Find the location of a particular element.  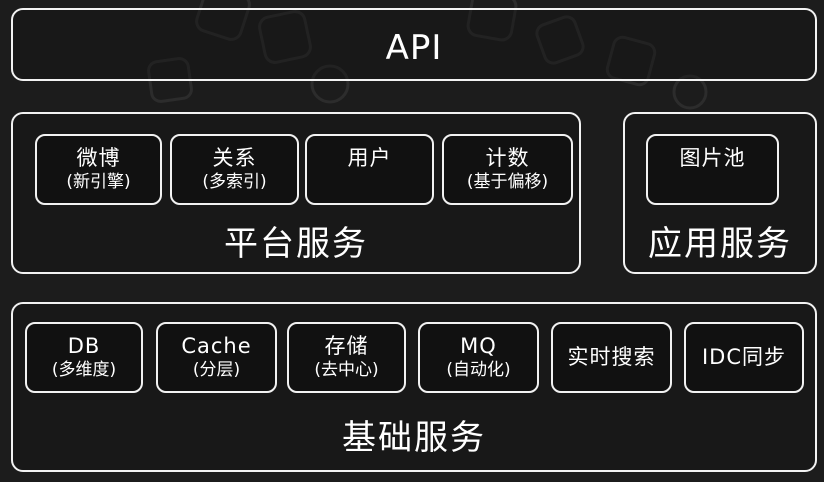

service-mq: MQ (自动化) is located at coordinates (478, 357).